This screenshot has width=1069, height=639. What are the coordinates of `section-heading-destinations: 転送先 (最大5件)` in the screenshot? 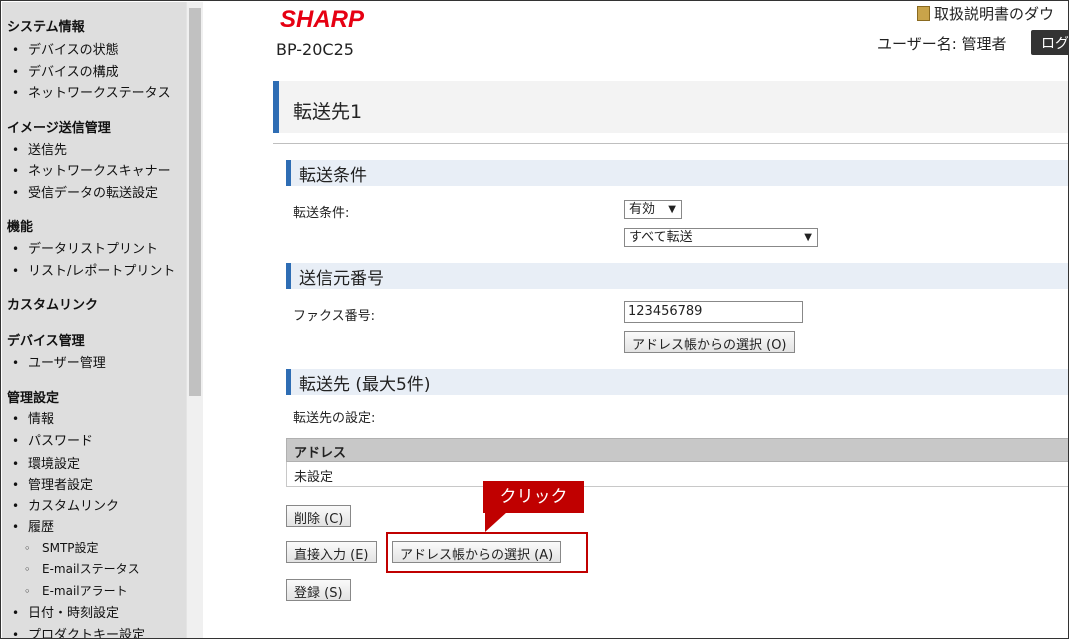 It's located at (677, 382).